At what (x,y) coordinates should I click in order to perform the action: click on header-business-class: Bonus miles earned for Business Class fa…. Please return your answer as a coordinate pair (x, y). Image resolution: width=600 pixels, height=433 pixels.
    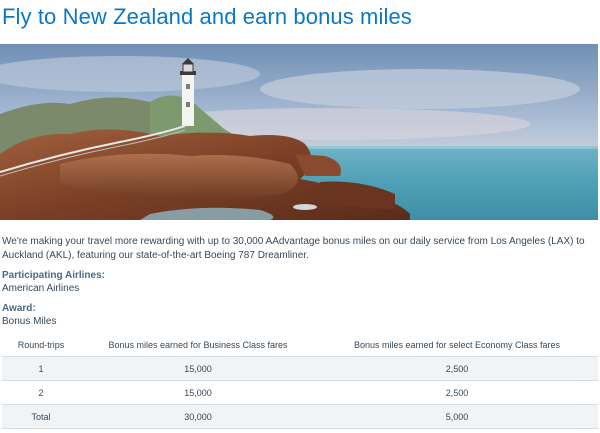
    Looking at the image, I should click on (198, 345).